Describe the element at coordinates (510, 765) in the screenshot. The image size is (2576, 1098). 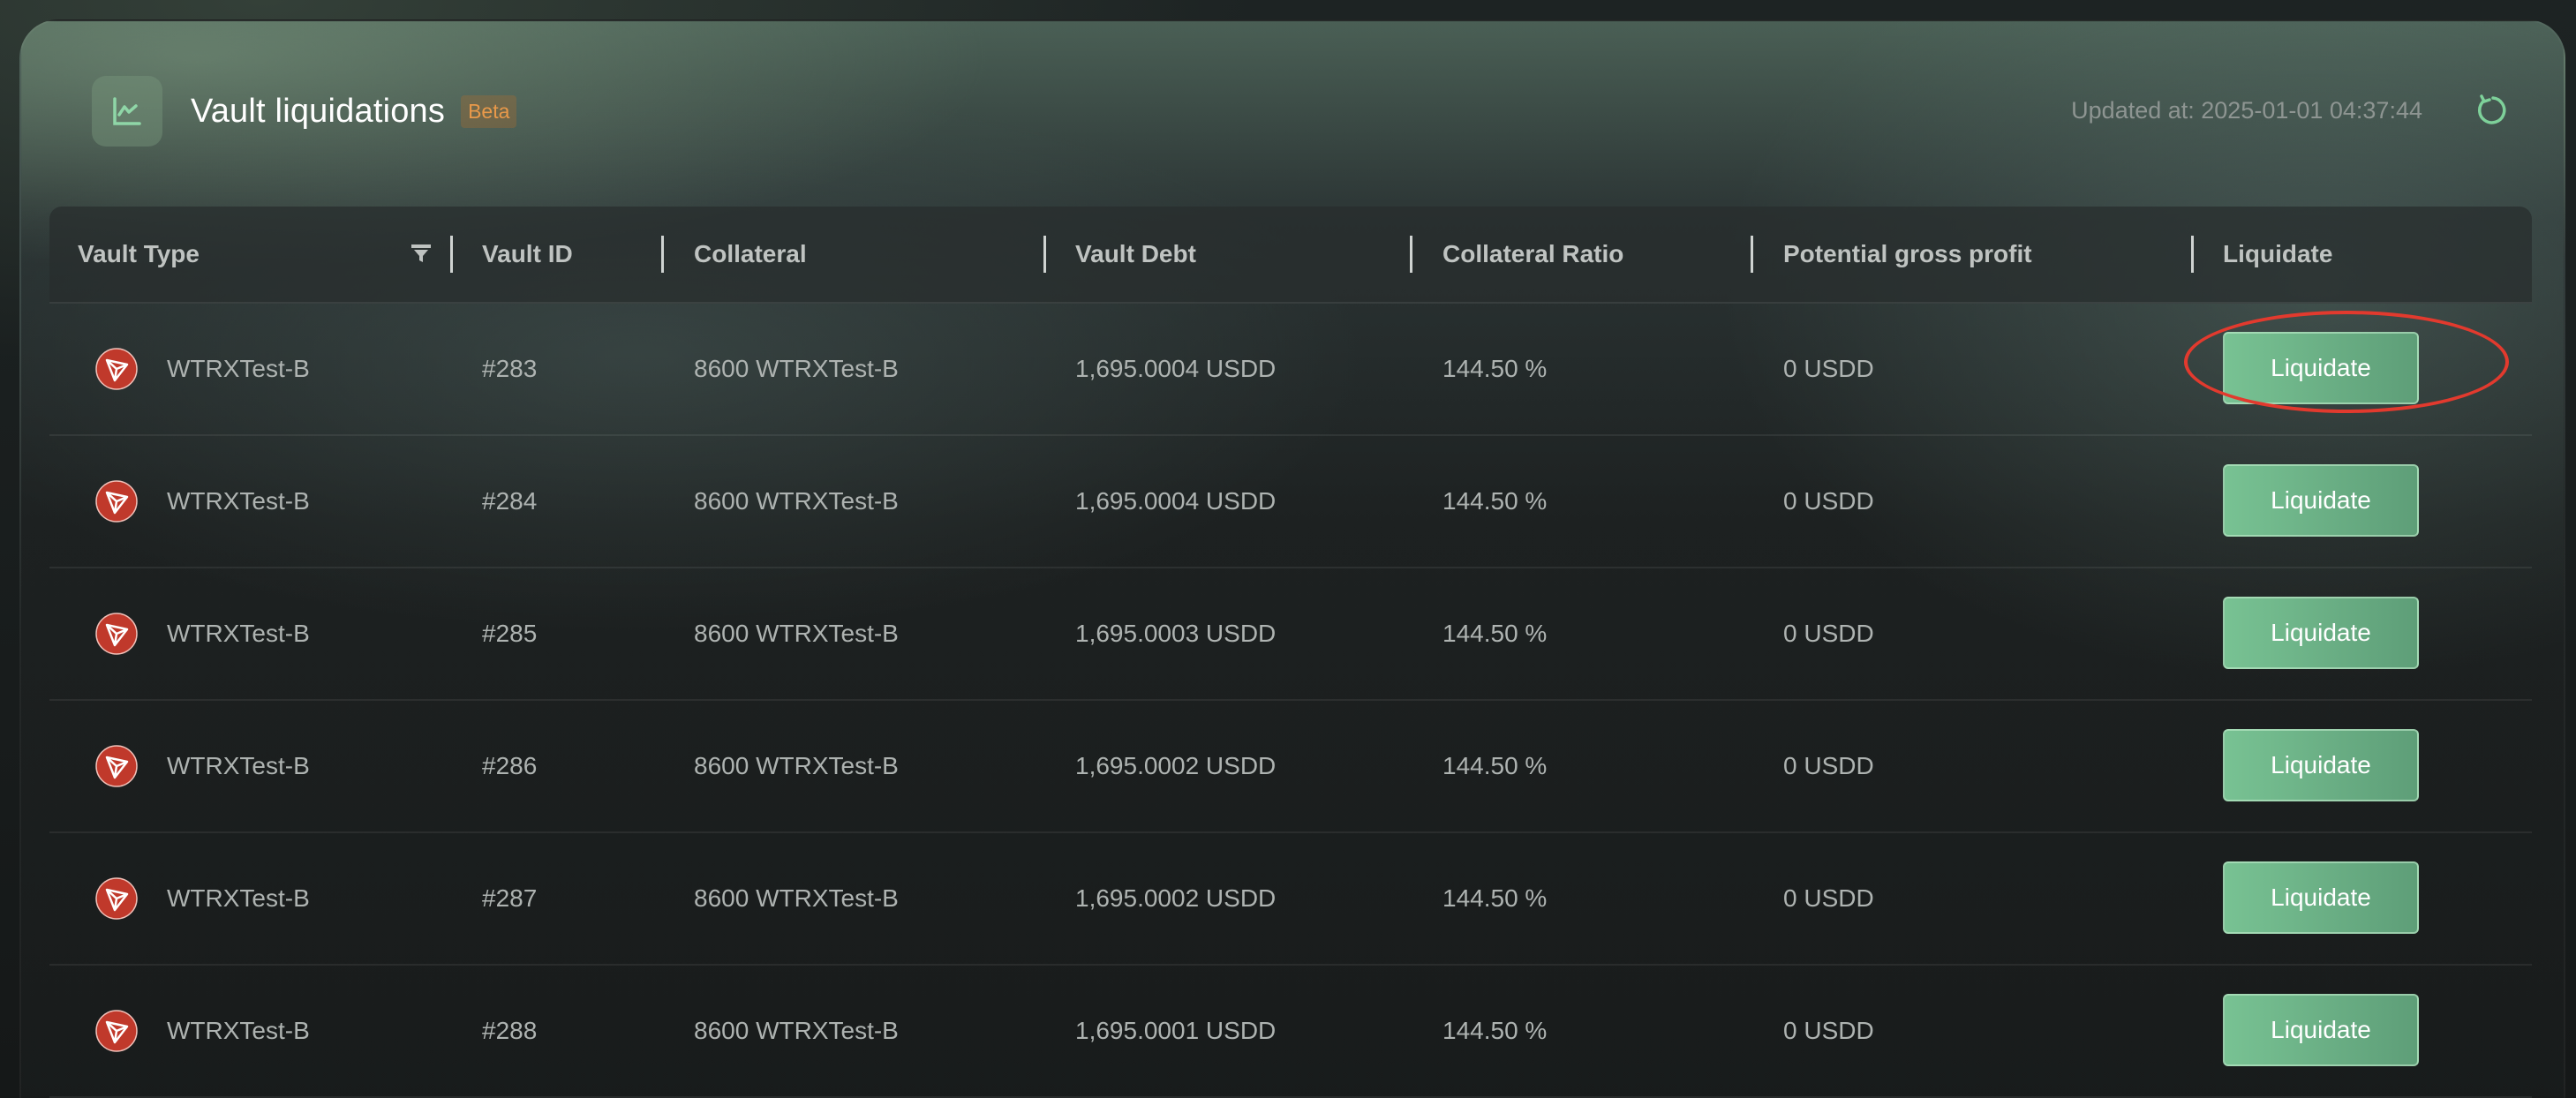
I see `vault-id-cell: #286` at that location.